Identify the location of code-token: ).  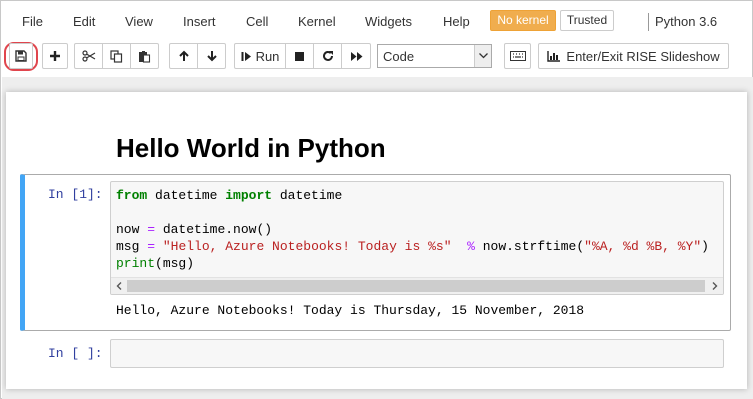
(705, 246).